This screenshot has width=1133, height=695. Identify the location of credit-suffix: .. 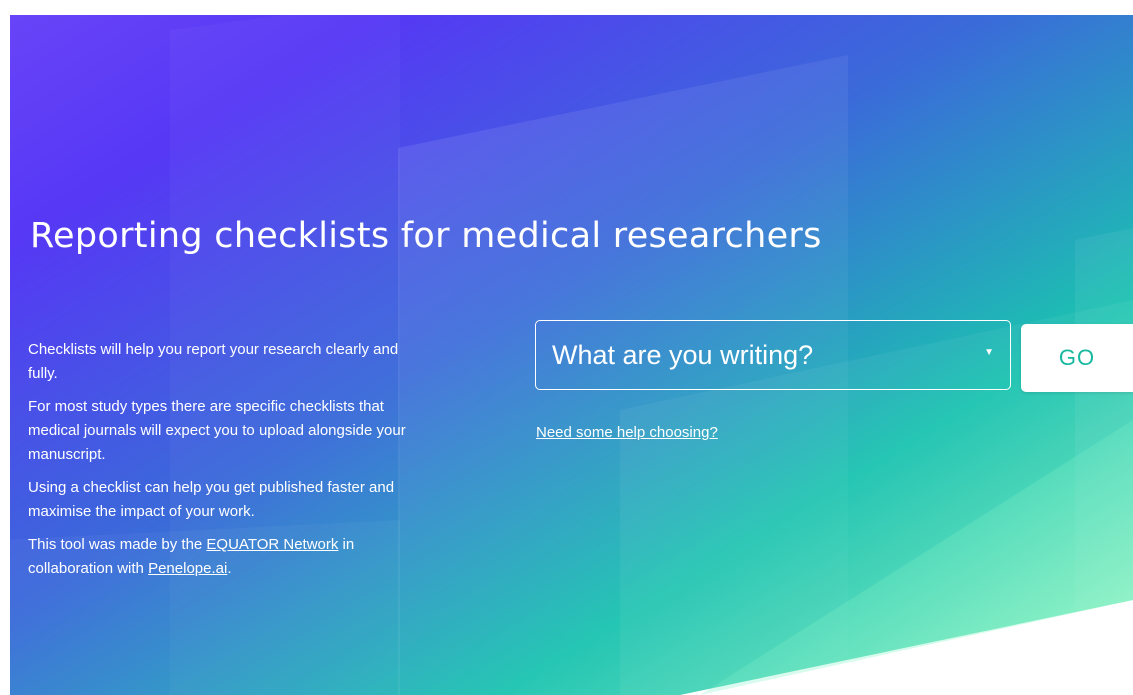
(229, 568).